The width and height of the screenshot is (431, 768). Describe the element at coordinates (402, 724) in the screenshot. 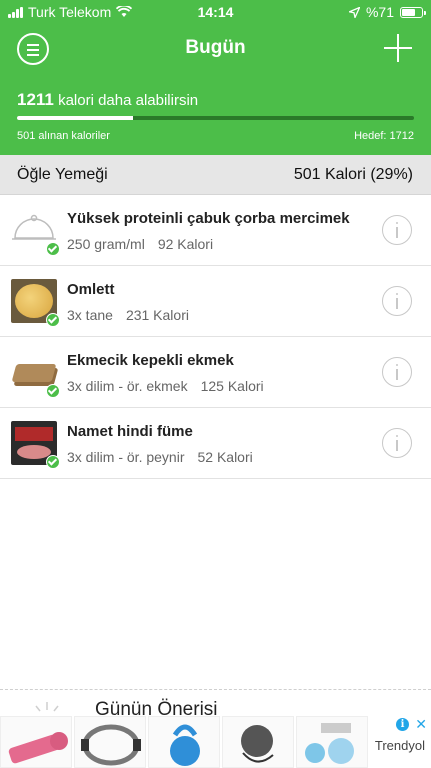

I see `ad-info-icon: i` at that location.